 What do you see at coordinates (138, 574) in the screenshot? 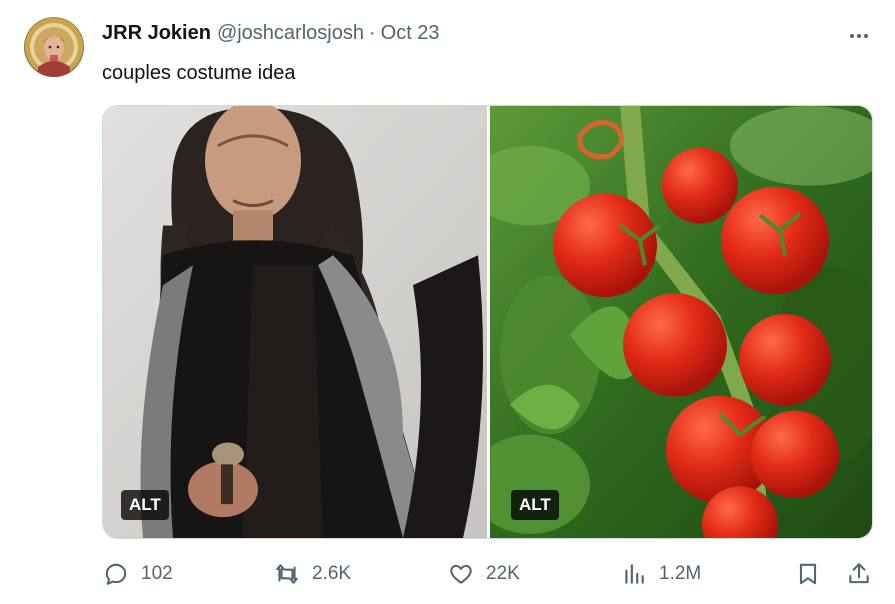
I see `reply-button: 102` at bounding box center [138, 574].